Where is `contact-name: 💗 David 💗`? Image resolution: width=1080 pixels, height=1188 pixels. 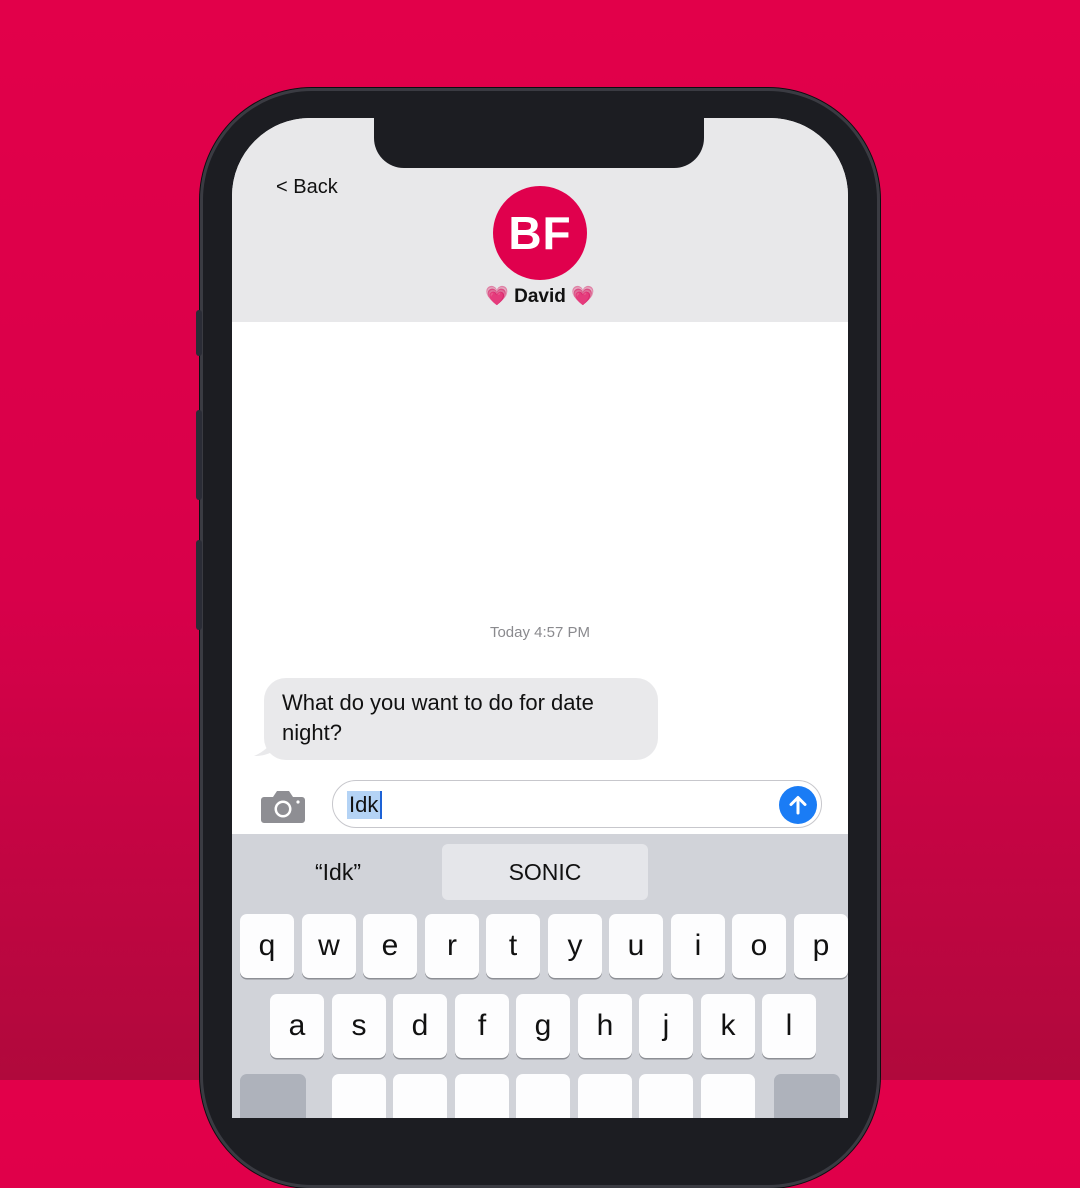 contact-name: 💗 David 💗 is located at coordinates (540, 296).